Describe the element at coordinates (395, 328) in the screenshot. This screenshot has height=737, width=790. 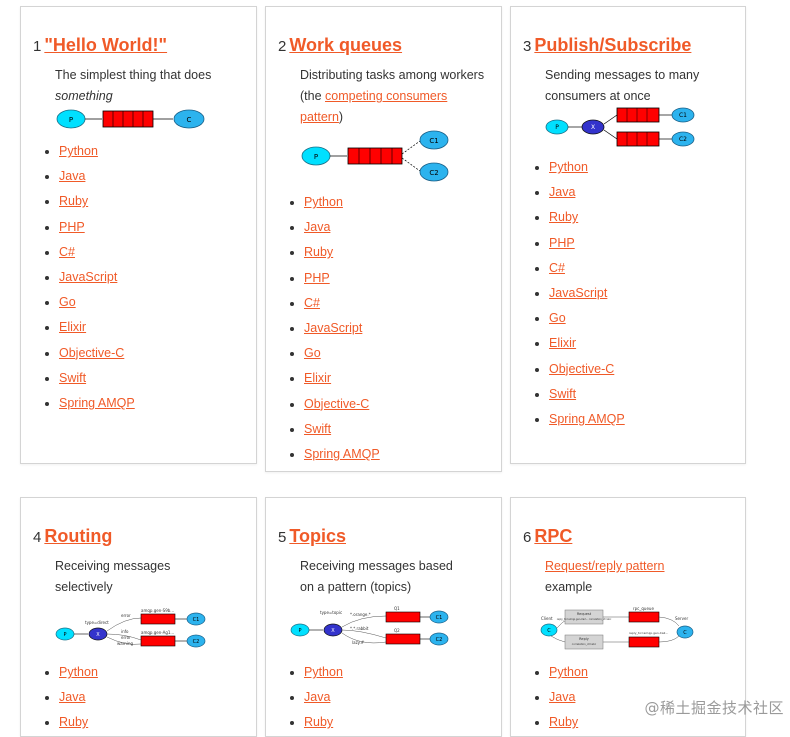
I see `list-item: JavaScript` at that location.